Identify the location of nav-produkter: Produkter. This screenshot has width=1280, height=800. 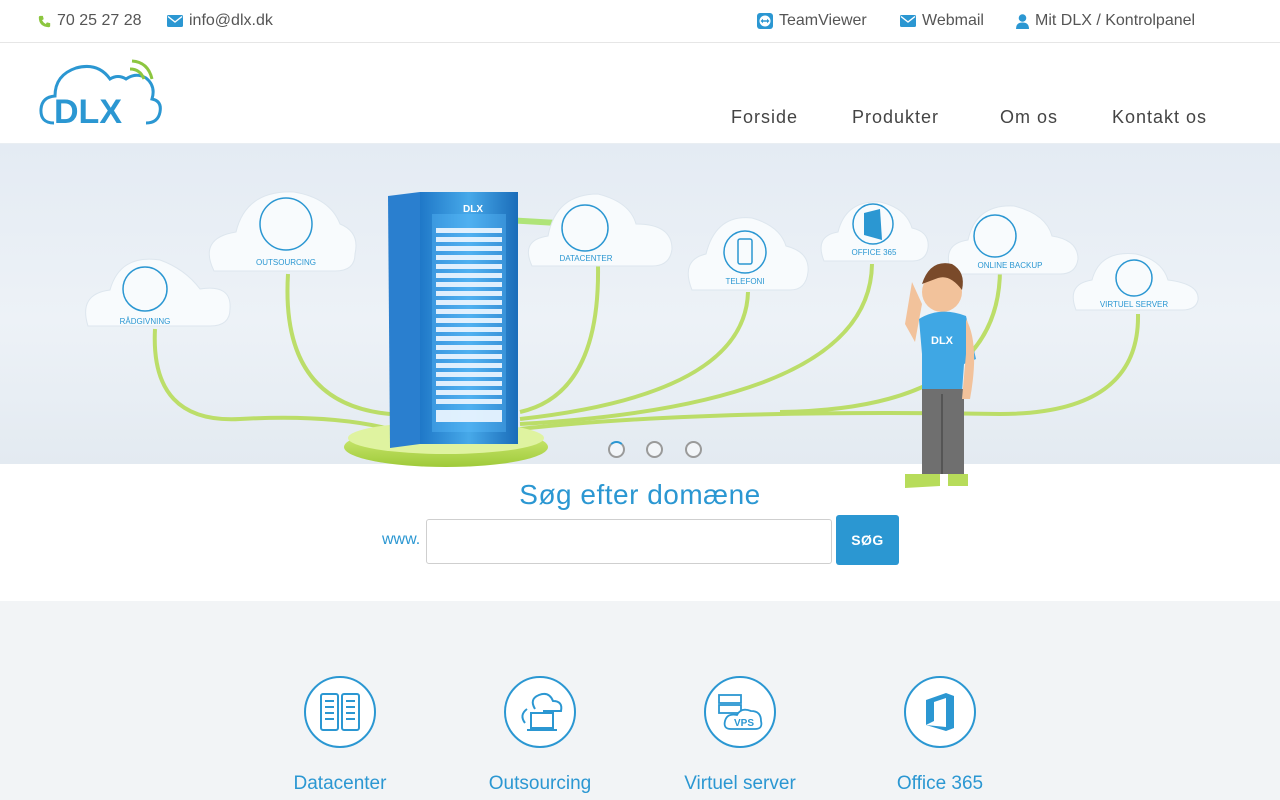
(895, 117).